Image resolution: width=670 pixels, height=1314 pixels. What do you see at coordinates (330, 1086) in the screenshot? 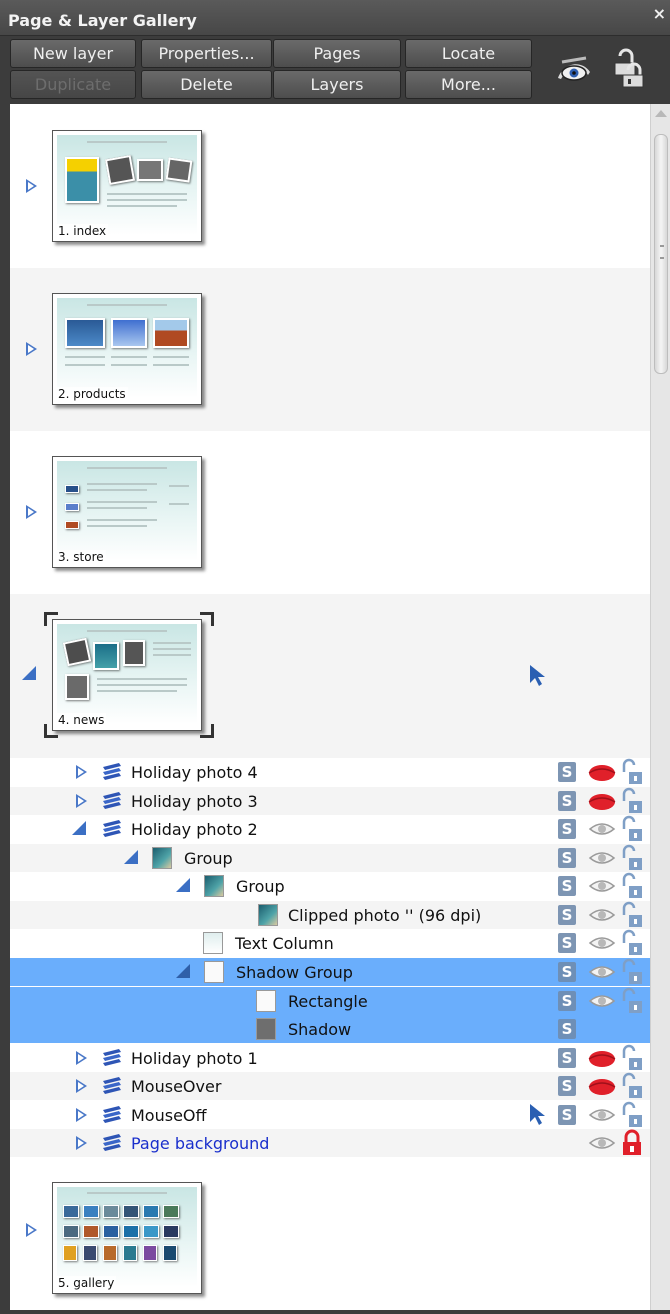
I see `layer-row: MouseOver S` at bounding box center [330, 1086].